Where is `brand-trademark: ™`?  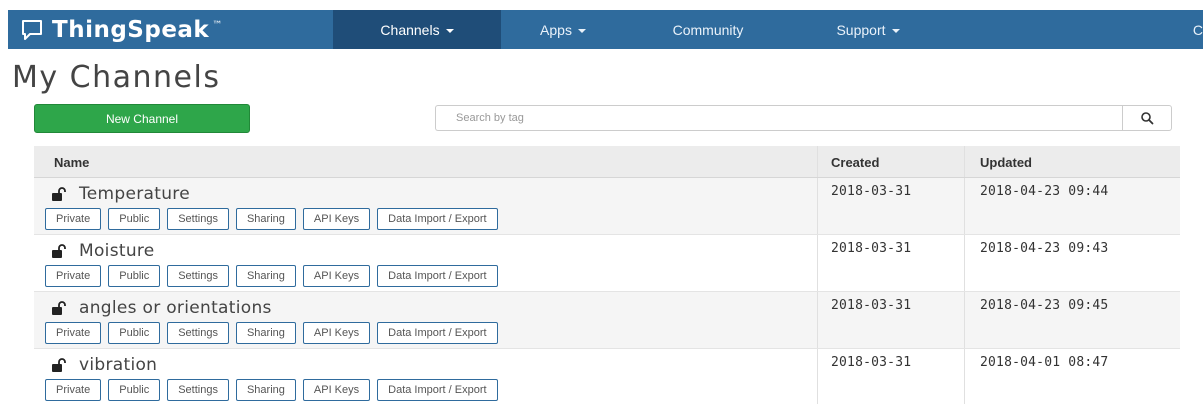 brand-trademark: ™ is located at coordinates (217, 25).